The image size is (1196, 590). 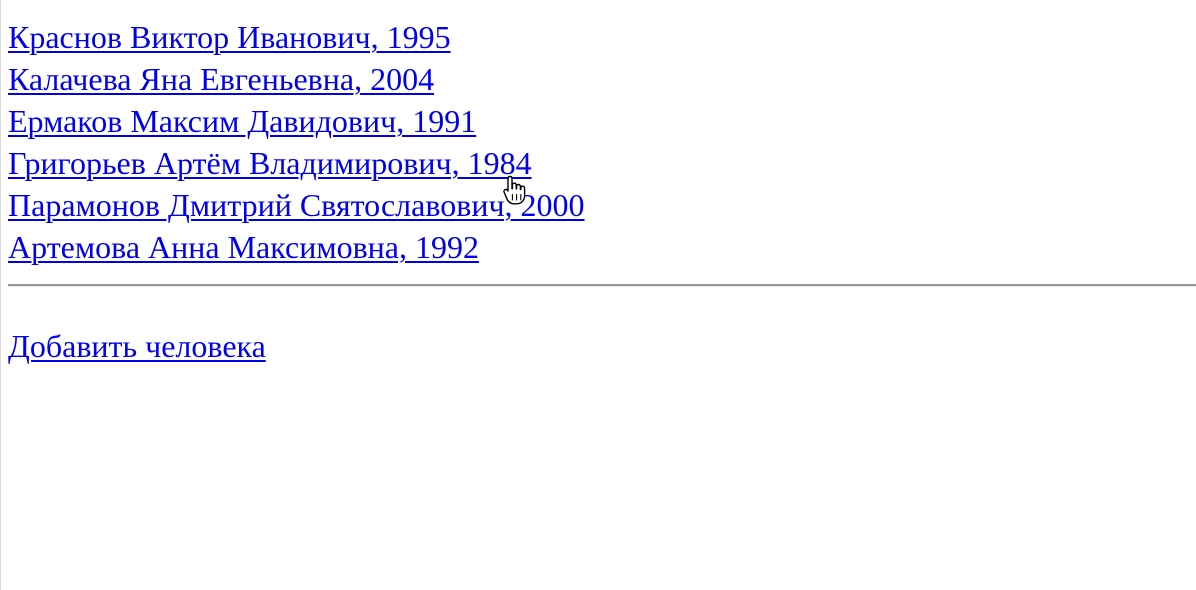 I want to click on person-link-grigoryev: Григорьев Артём Владимирович, 1984, so click(x=602, y=163).